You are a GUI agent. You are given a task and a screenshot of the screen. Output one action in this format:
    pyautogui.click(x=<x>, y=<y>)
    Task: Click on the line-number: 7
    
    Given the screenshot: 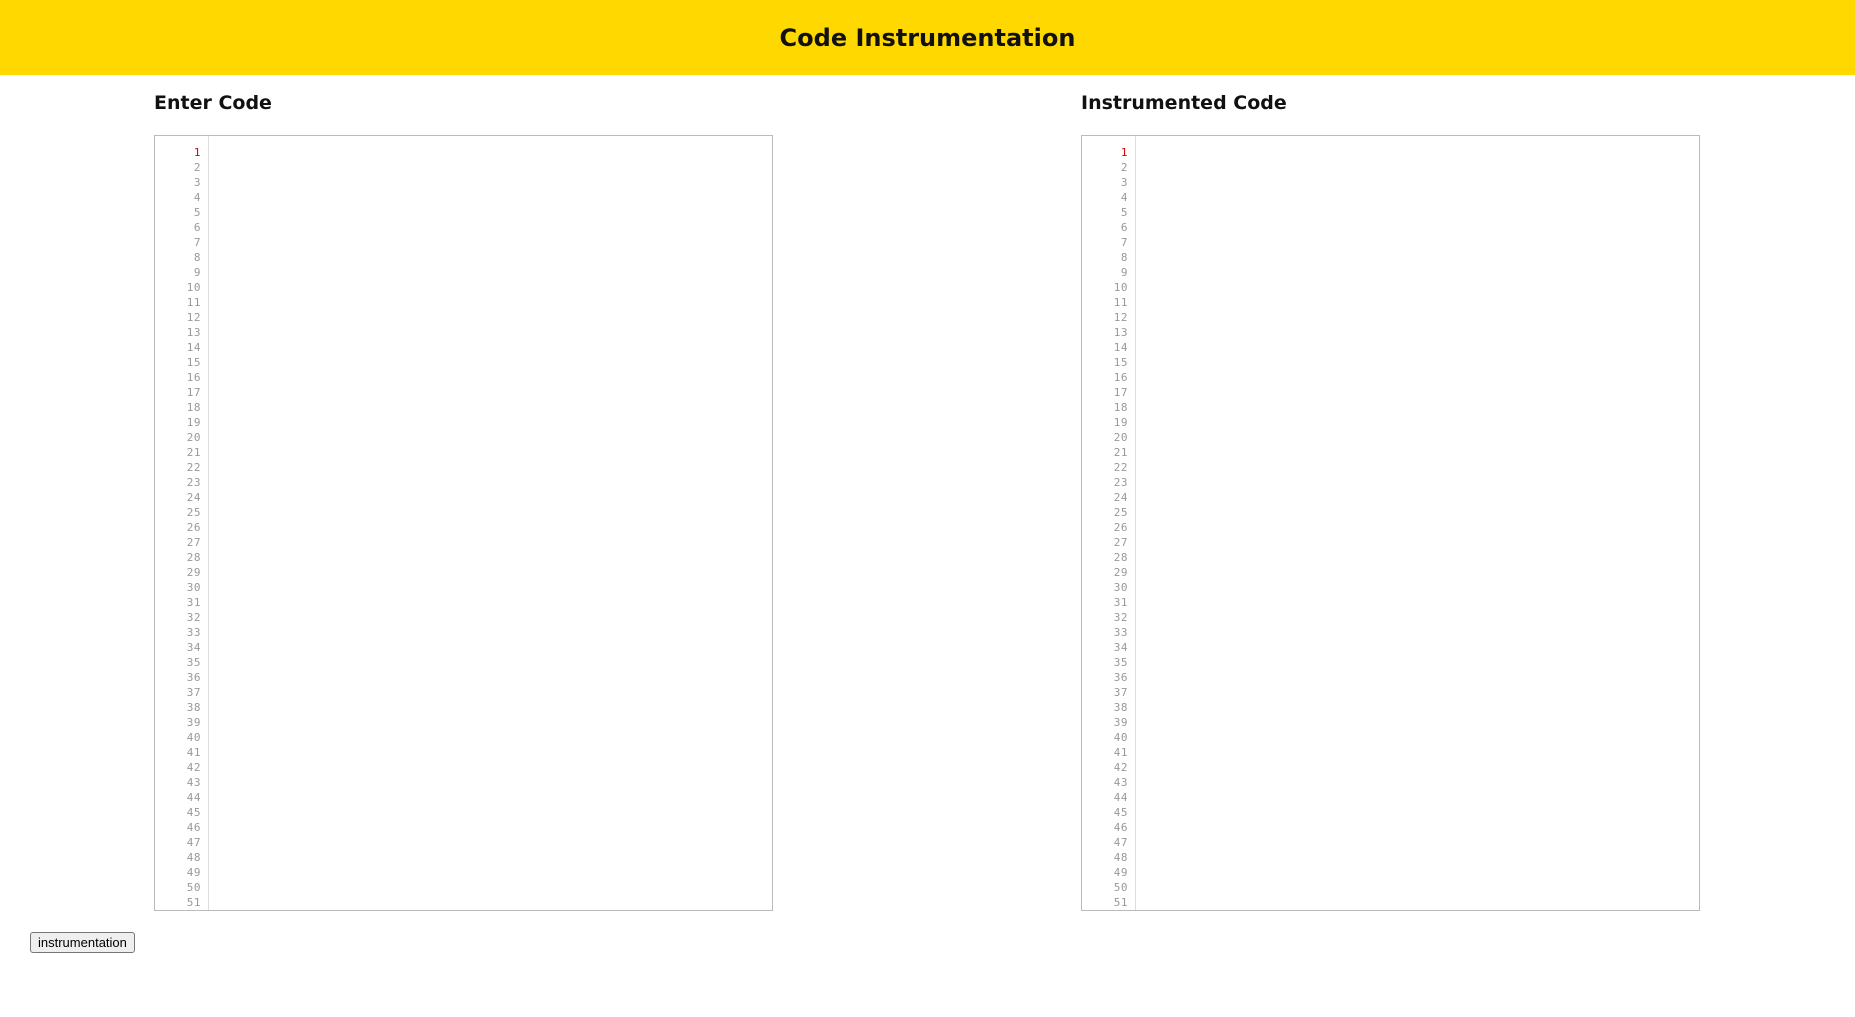 What is the action you would take?
    pyautogui.click(x=1124, y=242)
    